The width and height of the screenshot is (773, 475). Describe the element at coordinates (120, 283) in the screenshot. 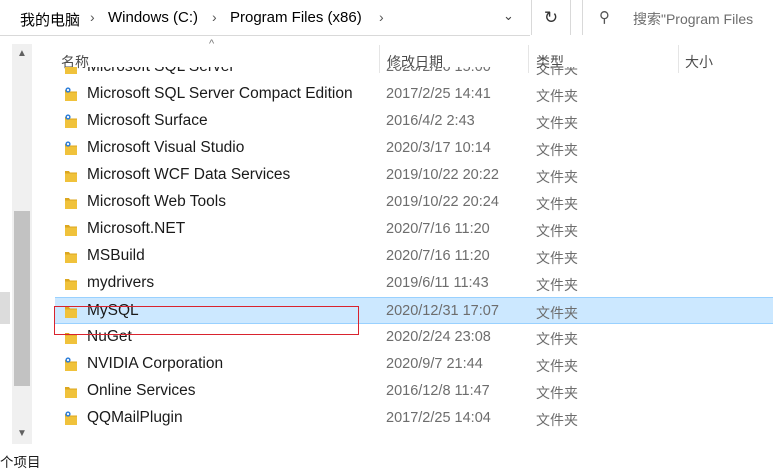

I see `file-name: mydrivers` at that location.